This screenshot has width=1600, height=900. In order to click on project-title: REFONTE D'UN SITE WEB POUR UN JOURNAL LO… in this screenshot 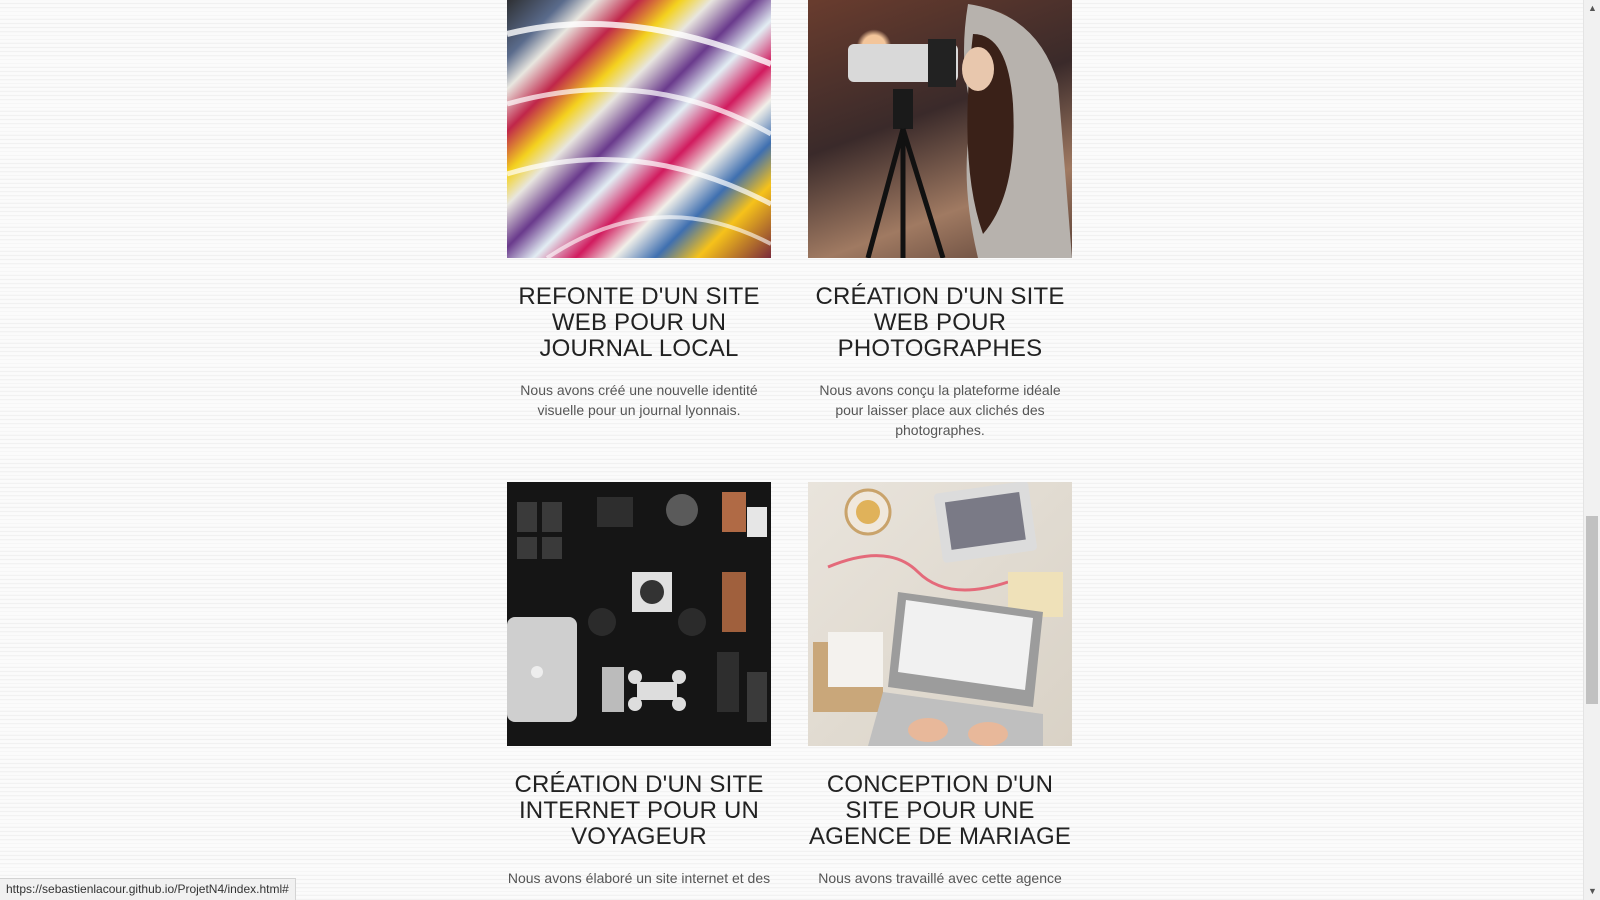, I will do `click(639, 322)`.